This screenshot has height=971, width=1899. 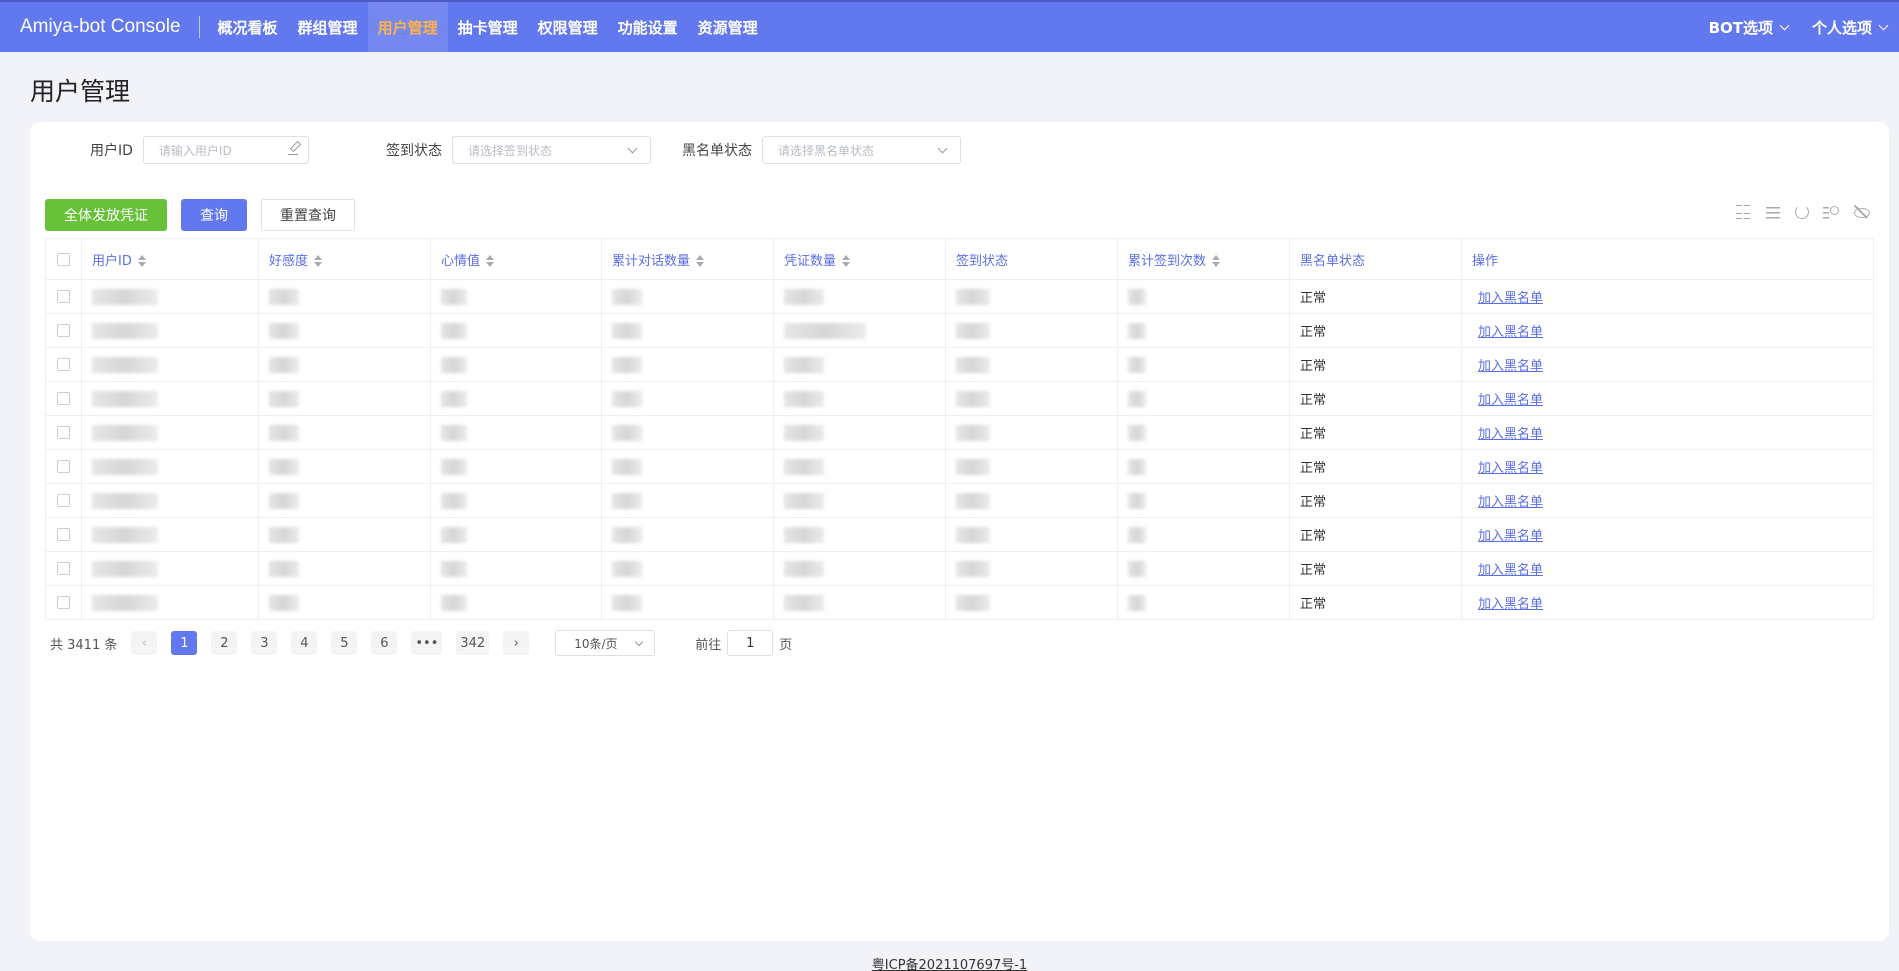 I want to click on col-message-count: 累计对话数量, so click(x=687, y=259).